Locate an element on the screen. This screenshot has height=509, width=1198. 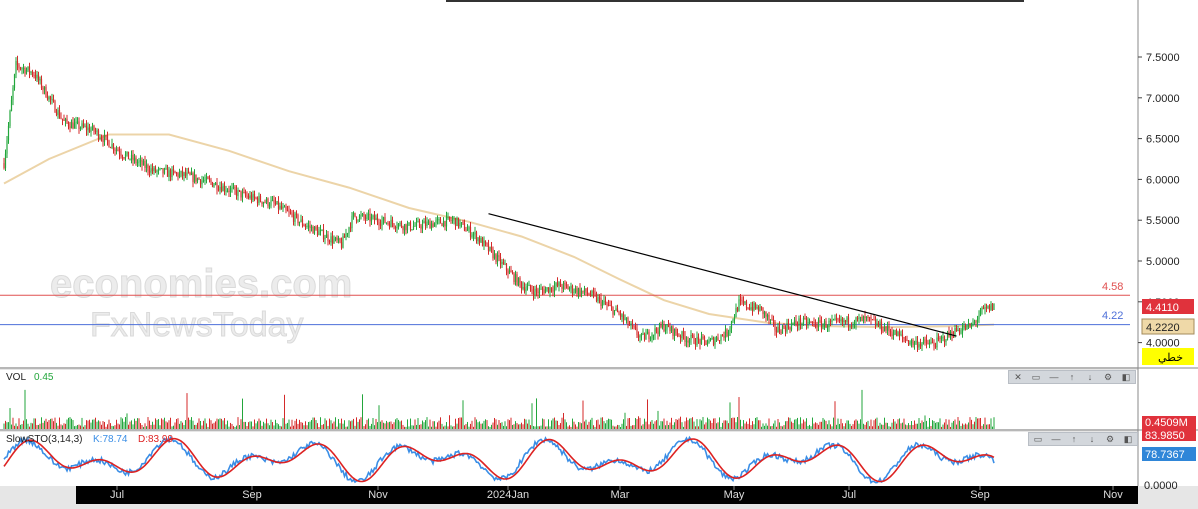
price-tick-label: 7.5000 is located at coordinates (1163, 58).